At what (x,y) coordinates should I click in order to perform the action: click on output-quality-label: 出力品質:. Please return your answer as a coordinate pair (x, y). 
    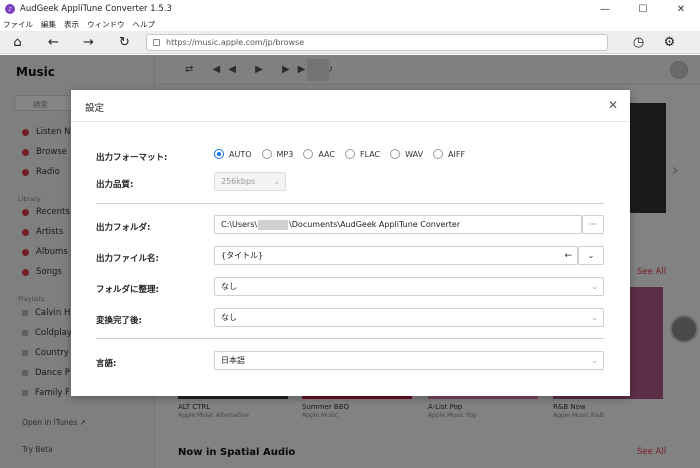
    Looking at the image, I should click on (115, 185).